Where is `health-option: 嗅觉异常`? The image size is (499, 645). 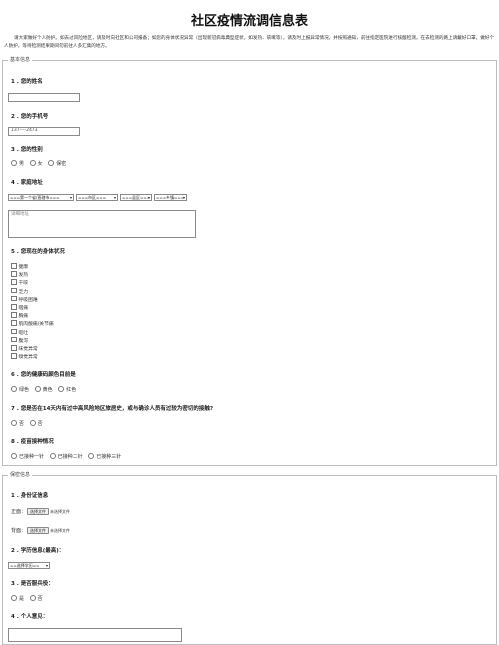
health-option: 嗅觉异常 is located at coordinates (24, 357).